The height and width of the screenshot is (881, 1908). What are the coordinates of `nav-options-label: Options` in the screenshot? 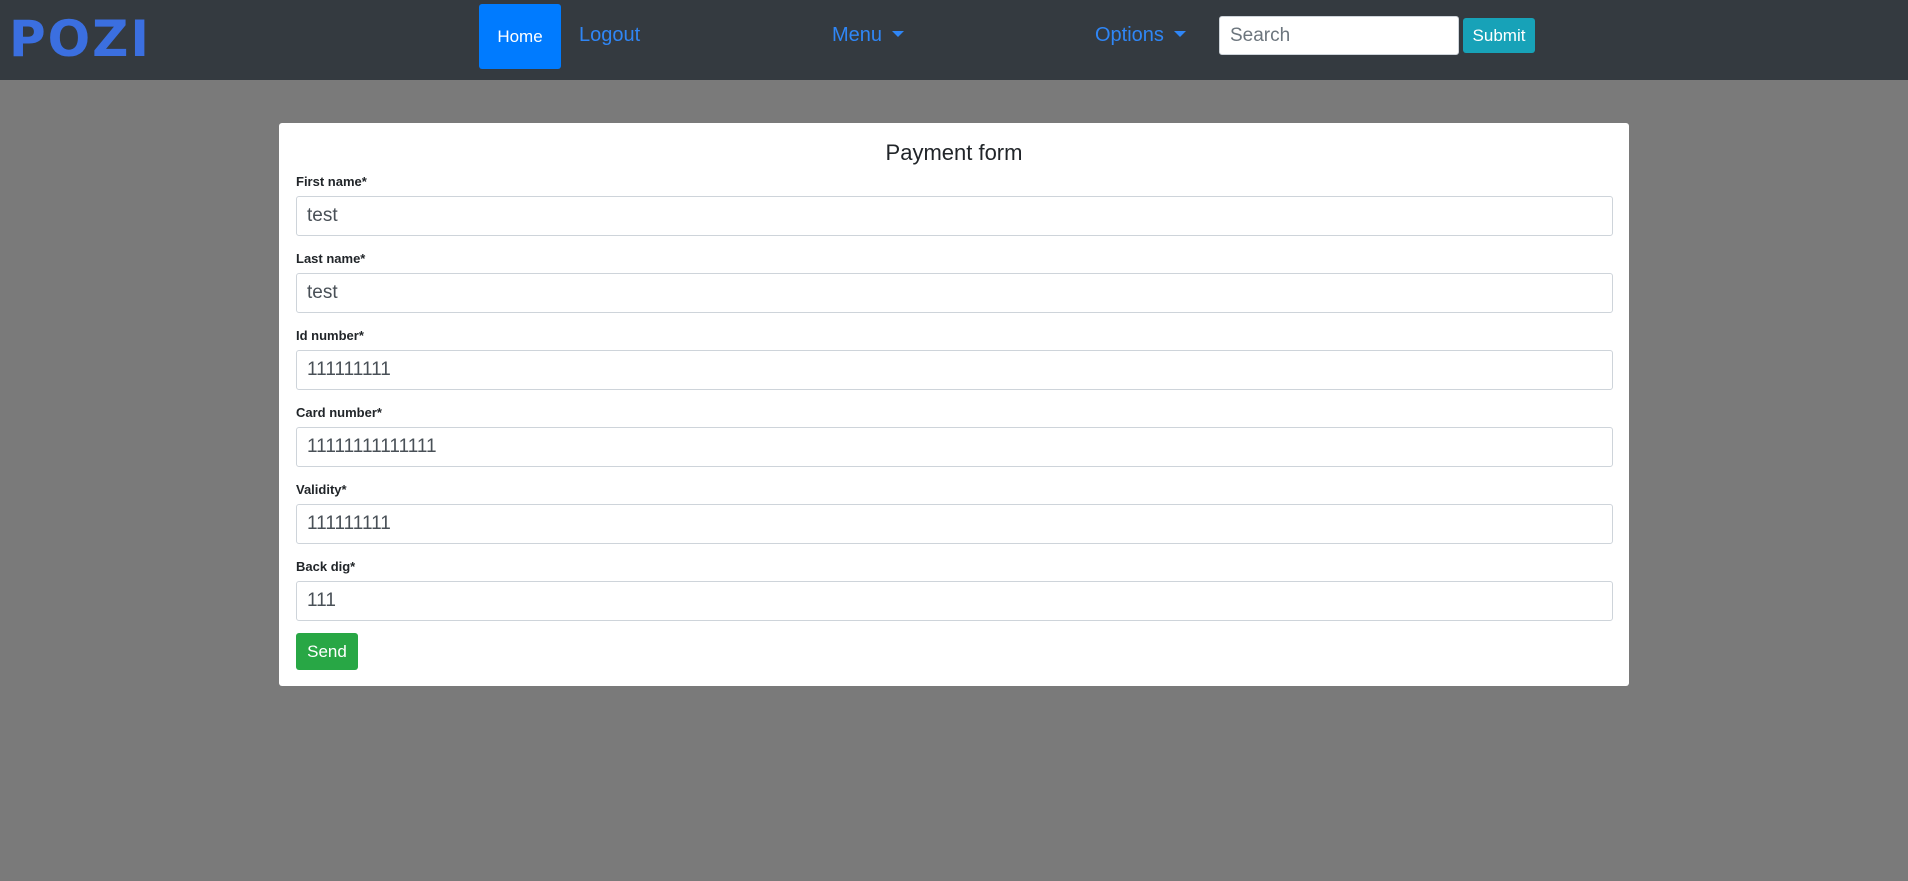 It's located at (1129, 35).